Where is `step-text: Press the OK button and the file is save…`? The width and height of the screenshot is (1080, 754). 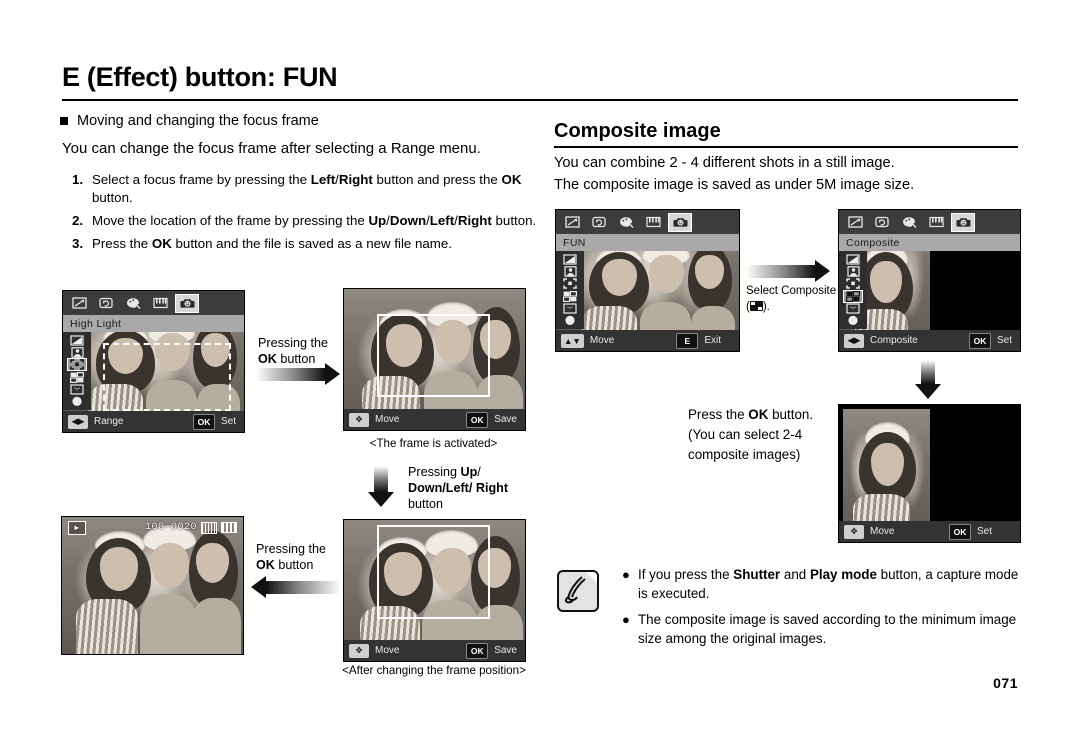
step-text: Press the OK button and the file is save… is located at coordinates (272, 243).